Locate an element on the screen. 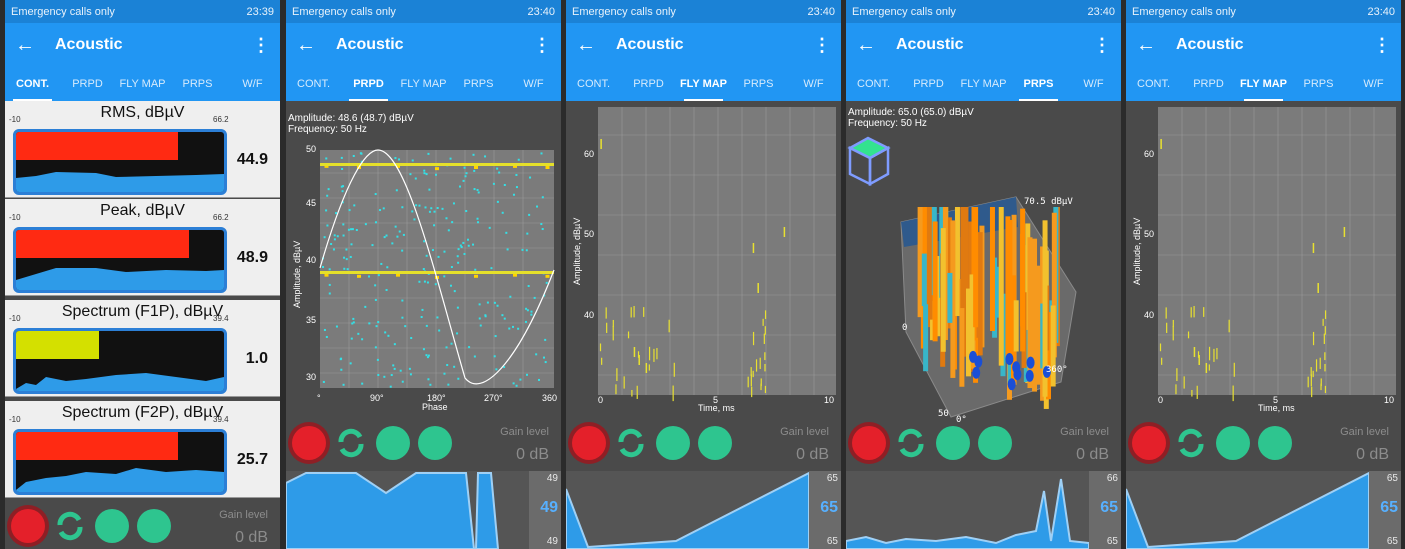 This screenshot has height=549, width=1405. trend-max: 65 is located at coordinates (1392, 478).